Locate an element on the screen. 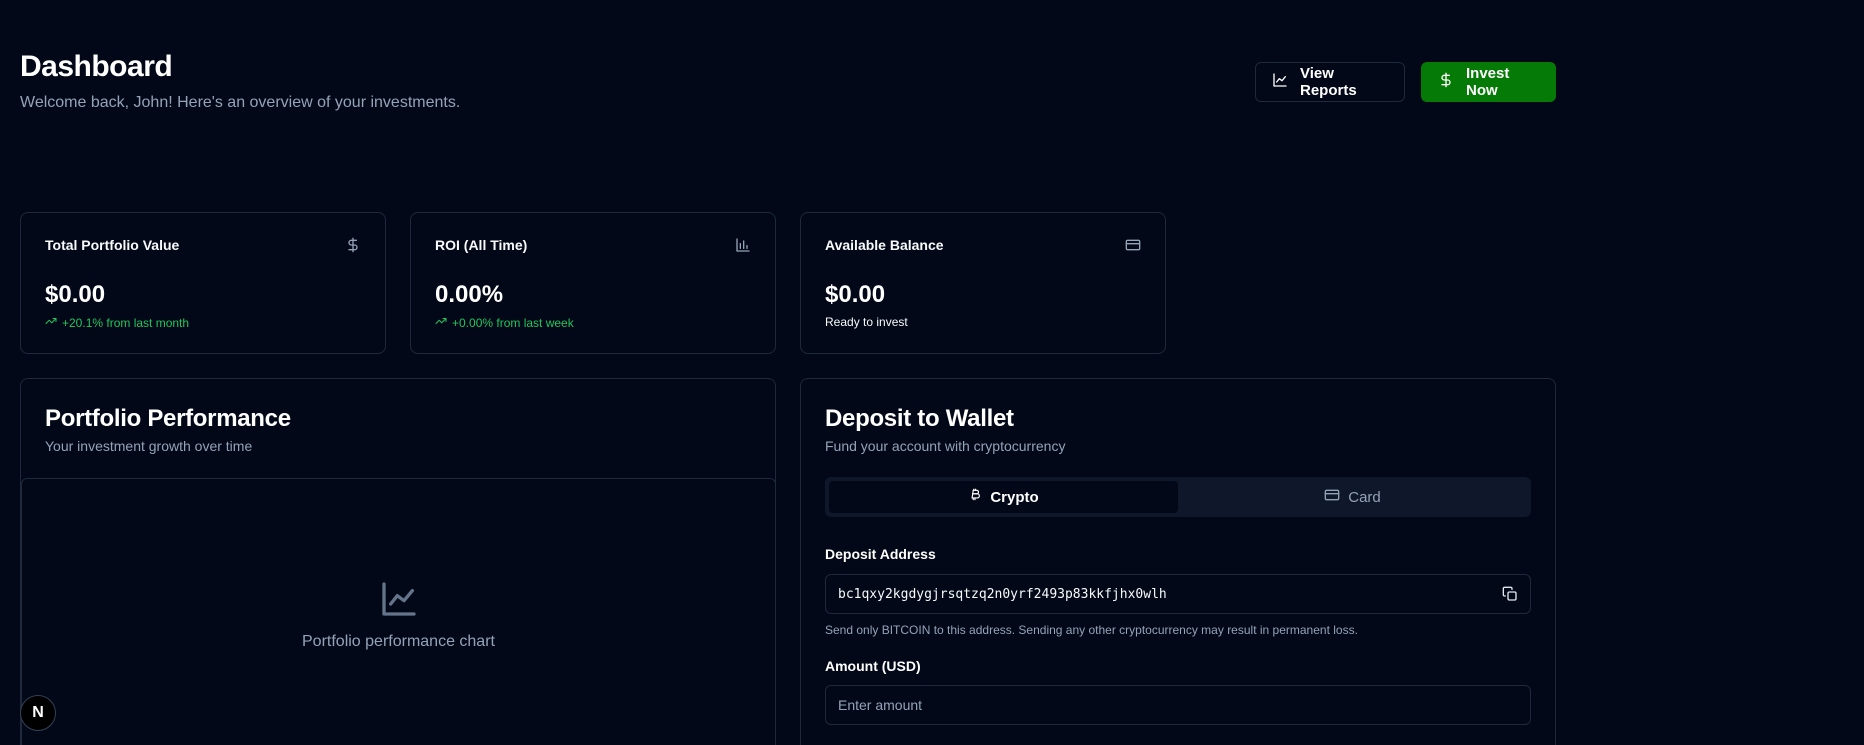  bitcoin-icon is located at coordinates (975, 497).